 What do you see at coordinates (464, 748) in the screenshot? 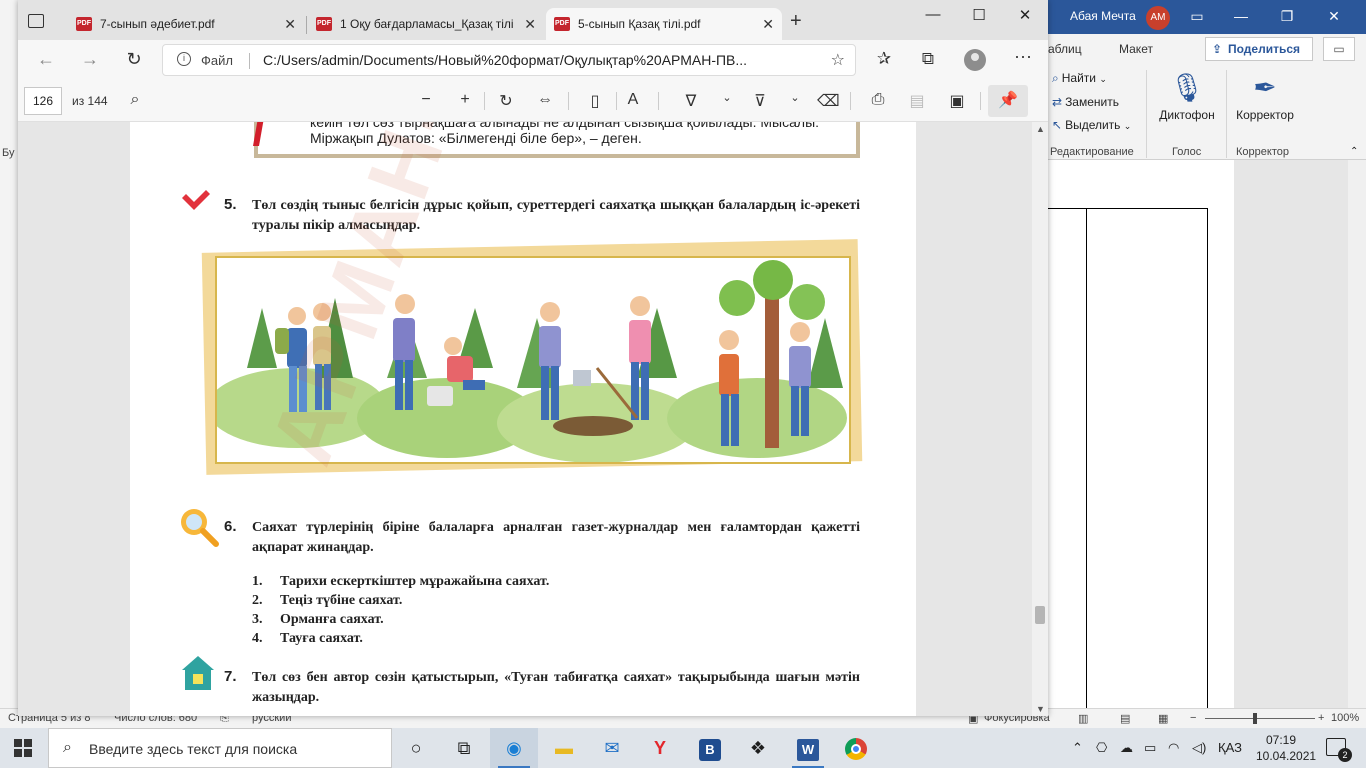
I see `task-view-icon: ⧉` at bounding box center [464, 748].